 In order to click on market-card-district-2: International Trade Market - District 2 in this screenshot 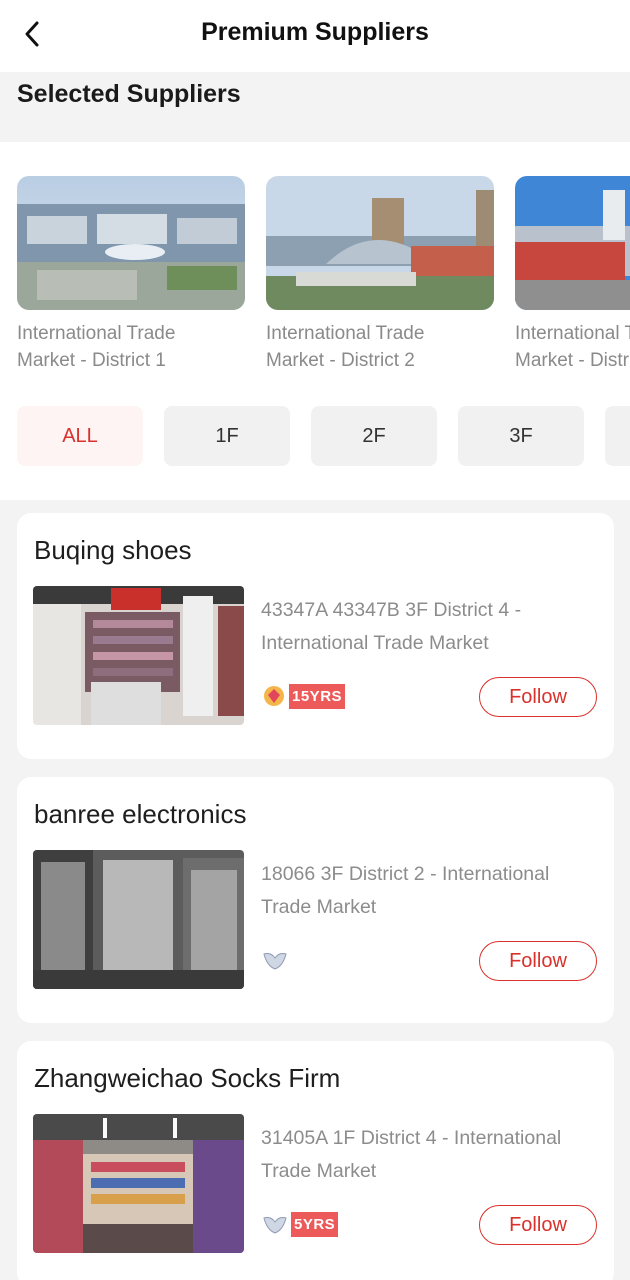, I will do `click(380, 275)`.